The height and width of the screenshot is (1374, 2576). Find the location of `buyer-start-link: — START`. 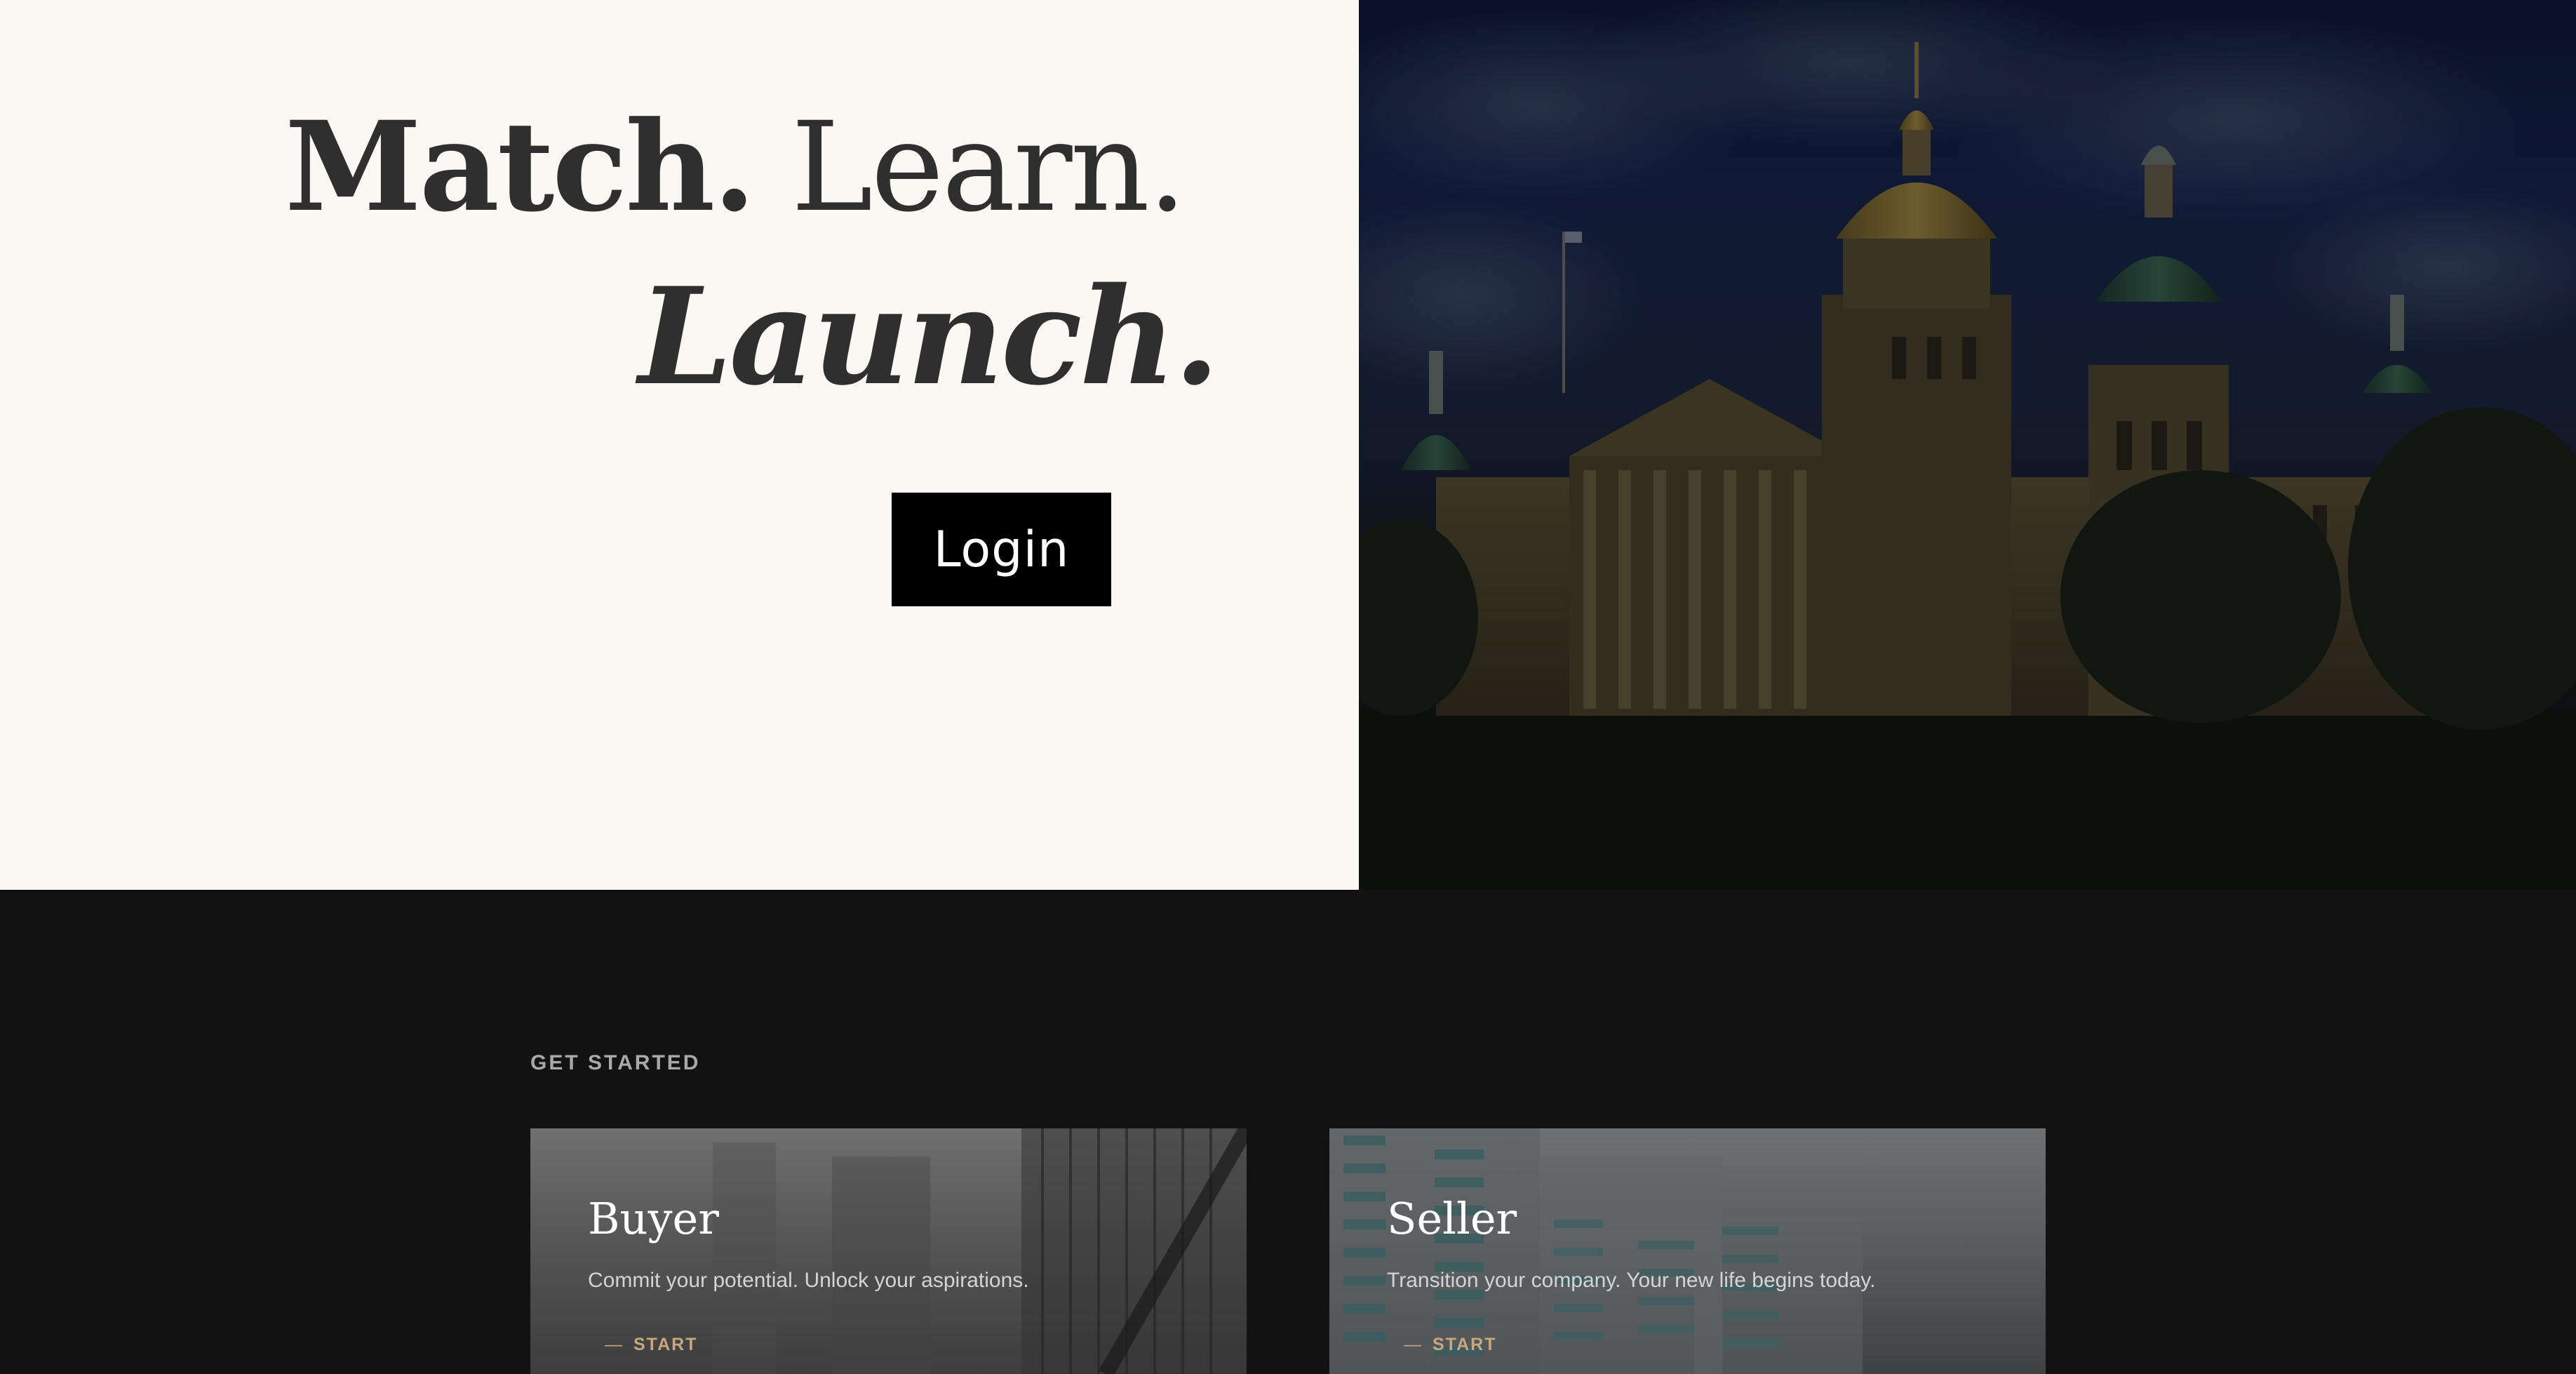

buyer-start-link: — START is located at coordinates (651, 1345).